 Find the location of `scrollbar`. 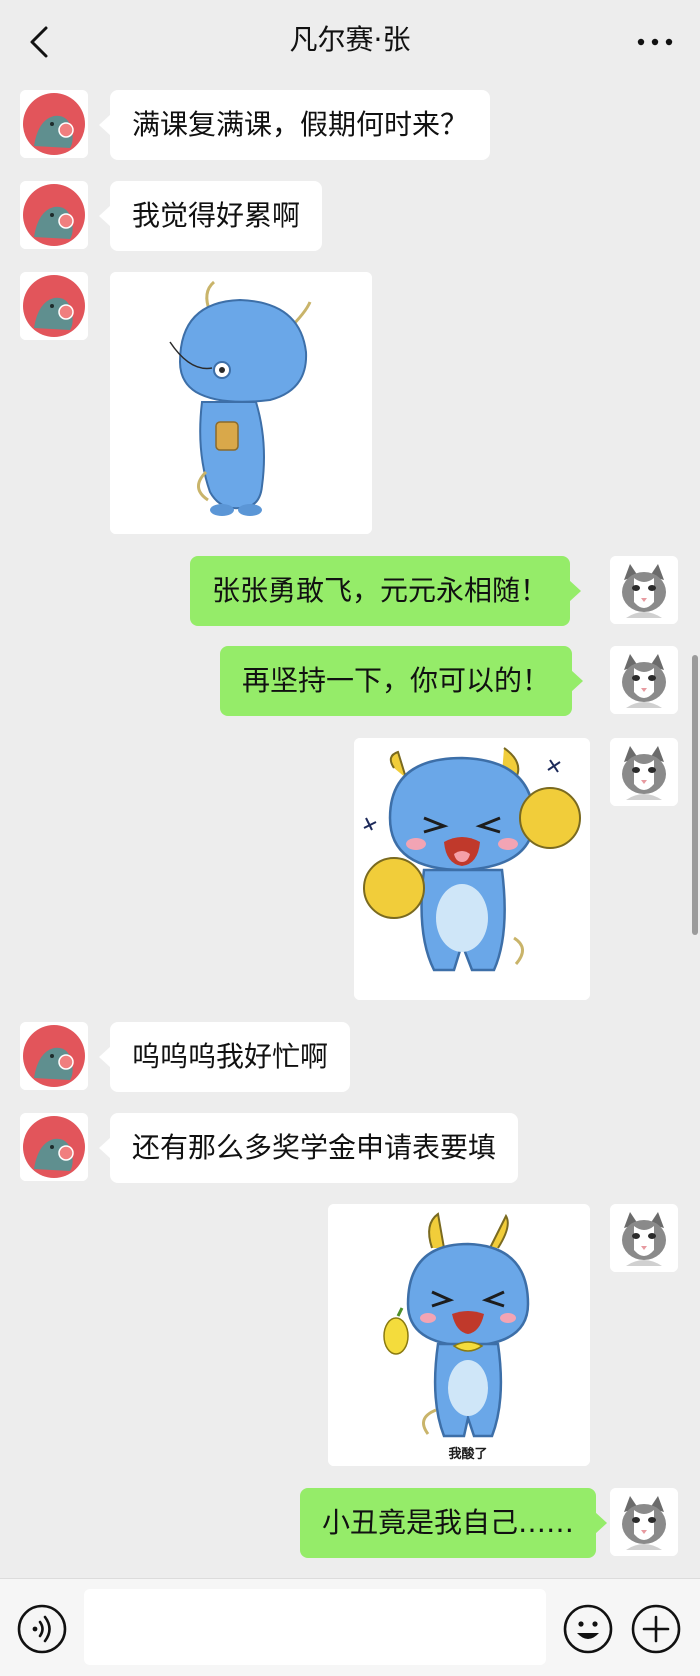

scrollbar is located at coordinates (695, 795).